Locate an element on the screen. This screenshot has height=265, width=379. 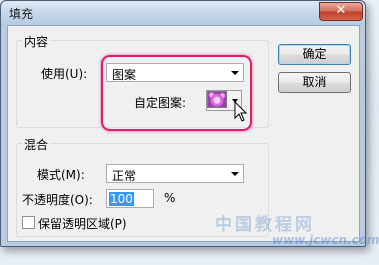
opacity-value: 100 is located at coordinates (121, 199).